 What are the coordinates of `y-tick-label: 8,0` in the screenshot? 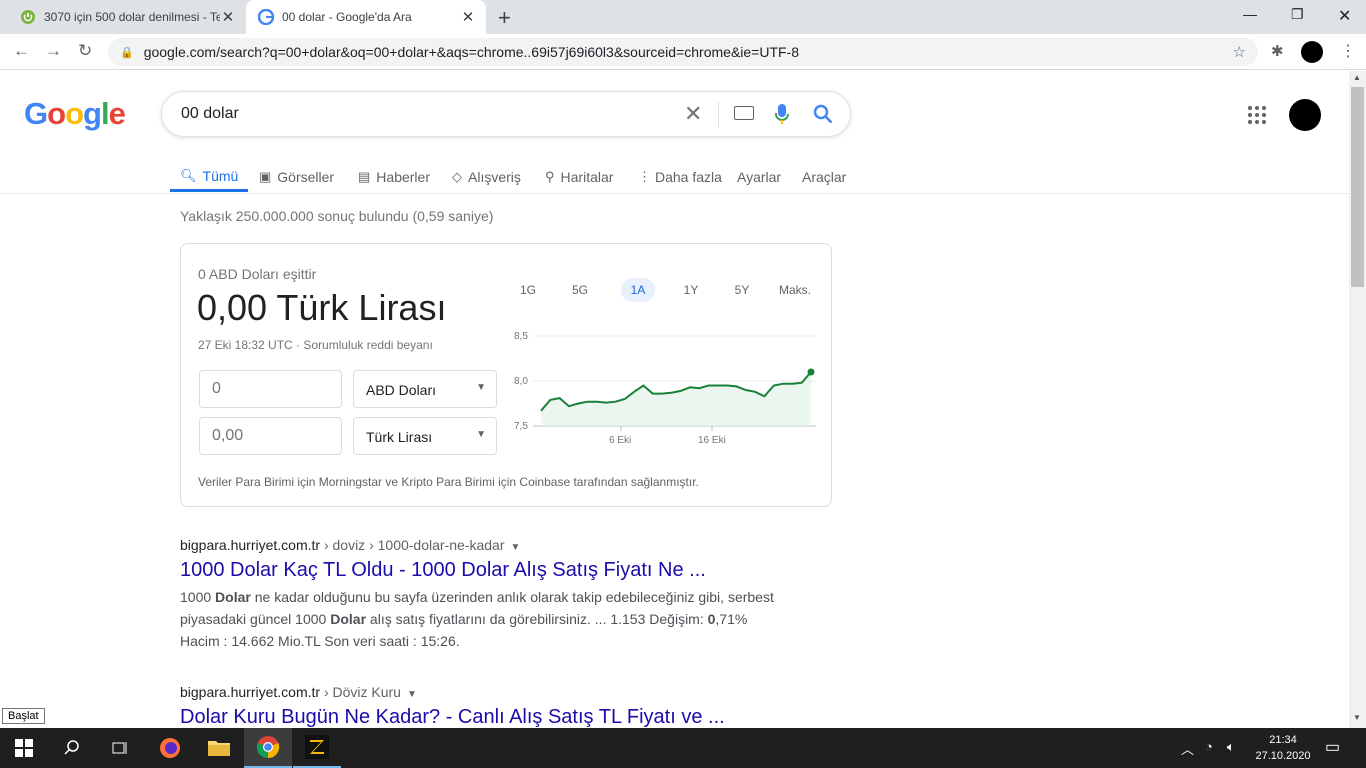 It's located at (521, 381).